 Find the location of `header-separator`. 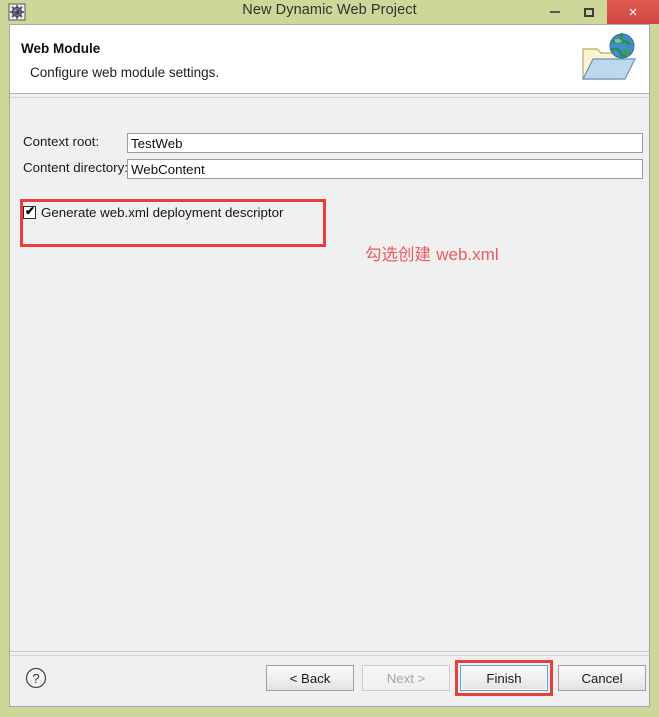

header-separator is located at coordinates (329, 96).